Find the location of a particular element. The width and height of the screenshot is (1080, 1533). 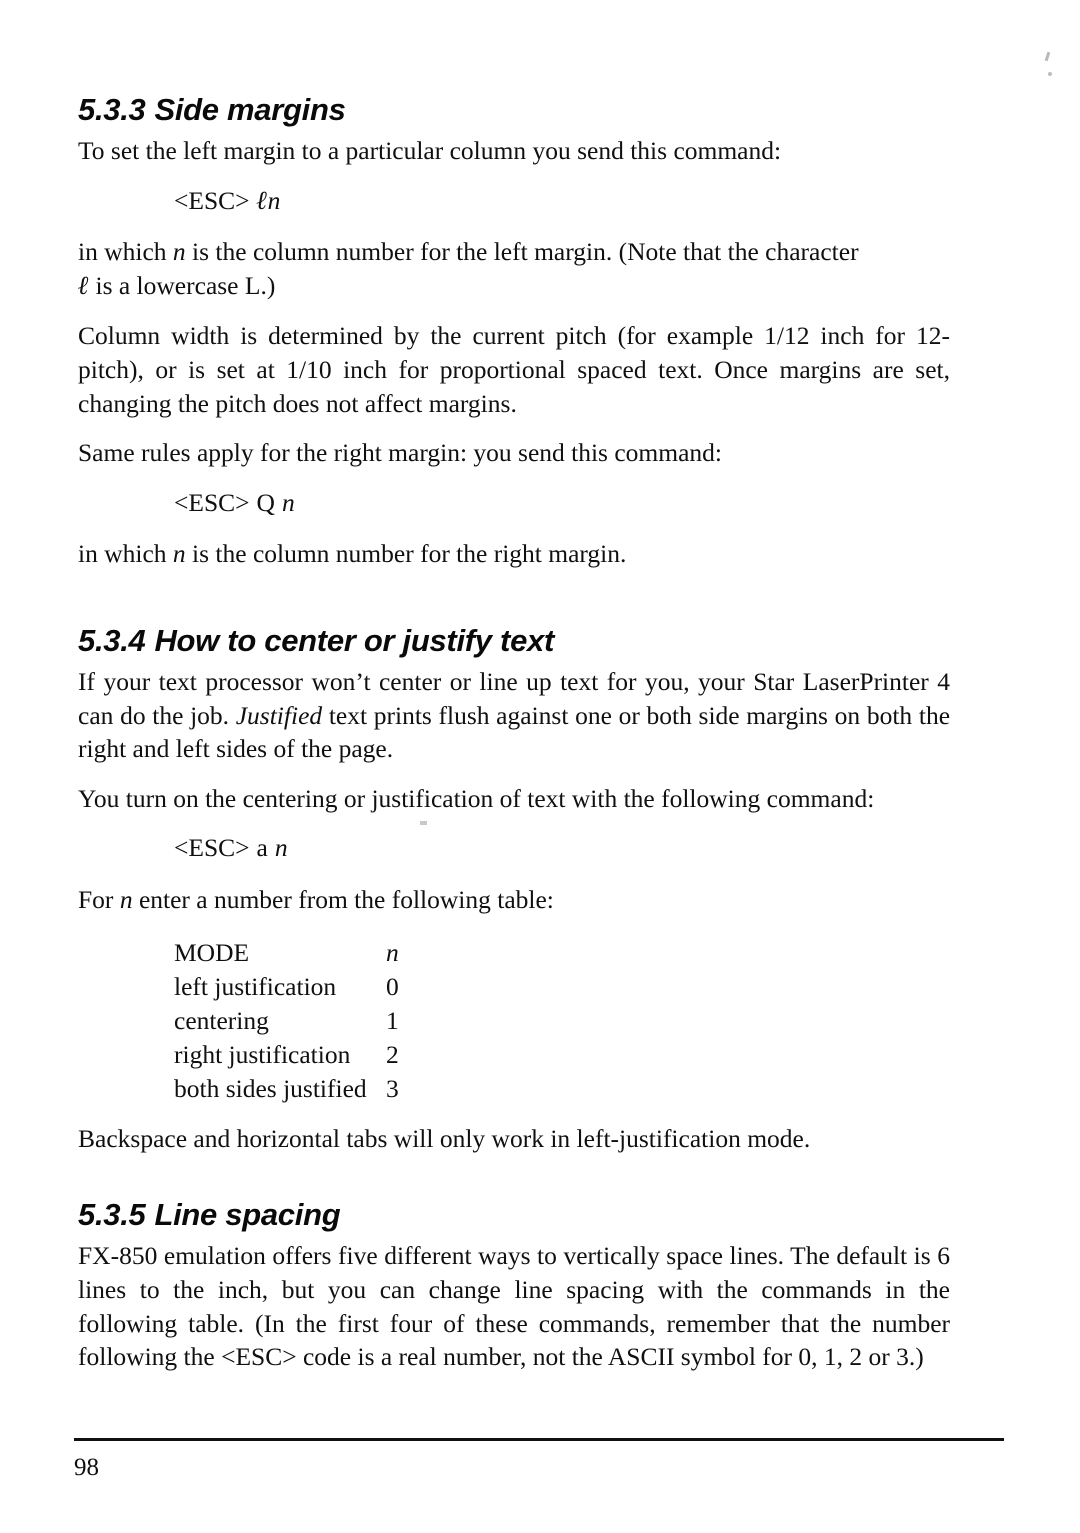

italic-justified: Justified is located at coordinates (279, 715).